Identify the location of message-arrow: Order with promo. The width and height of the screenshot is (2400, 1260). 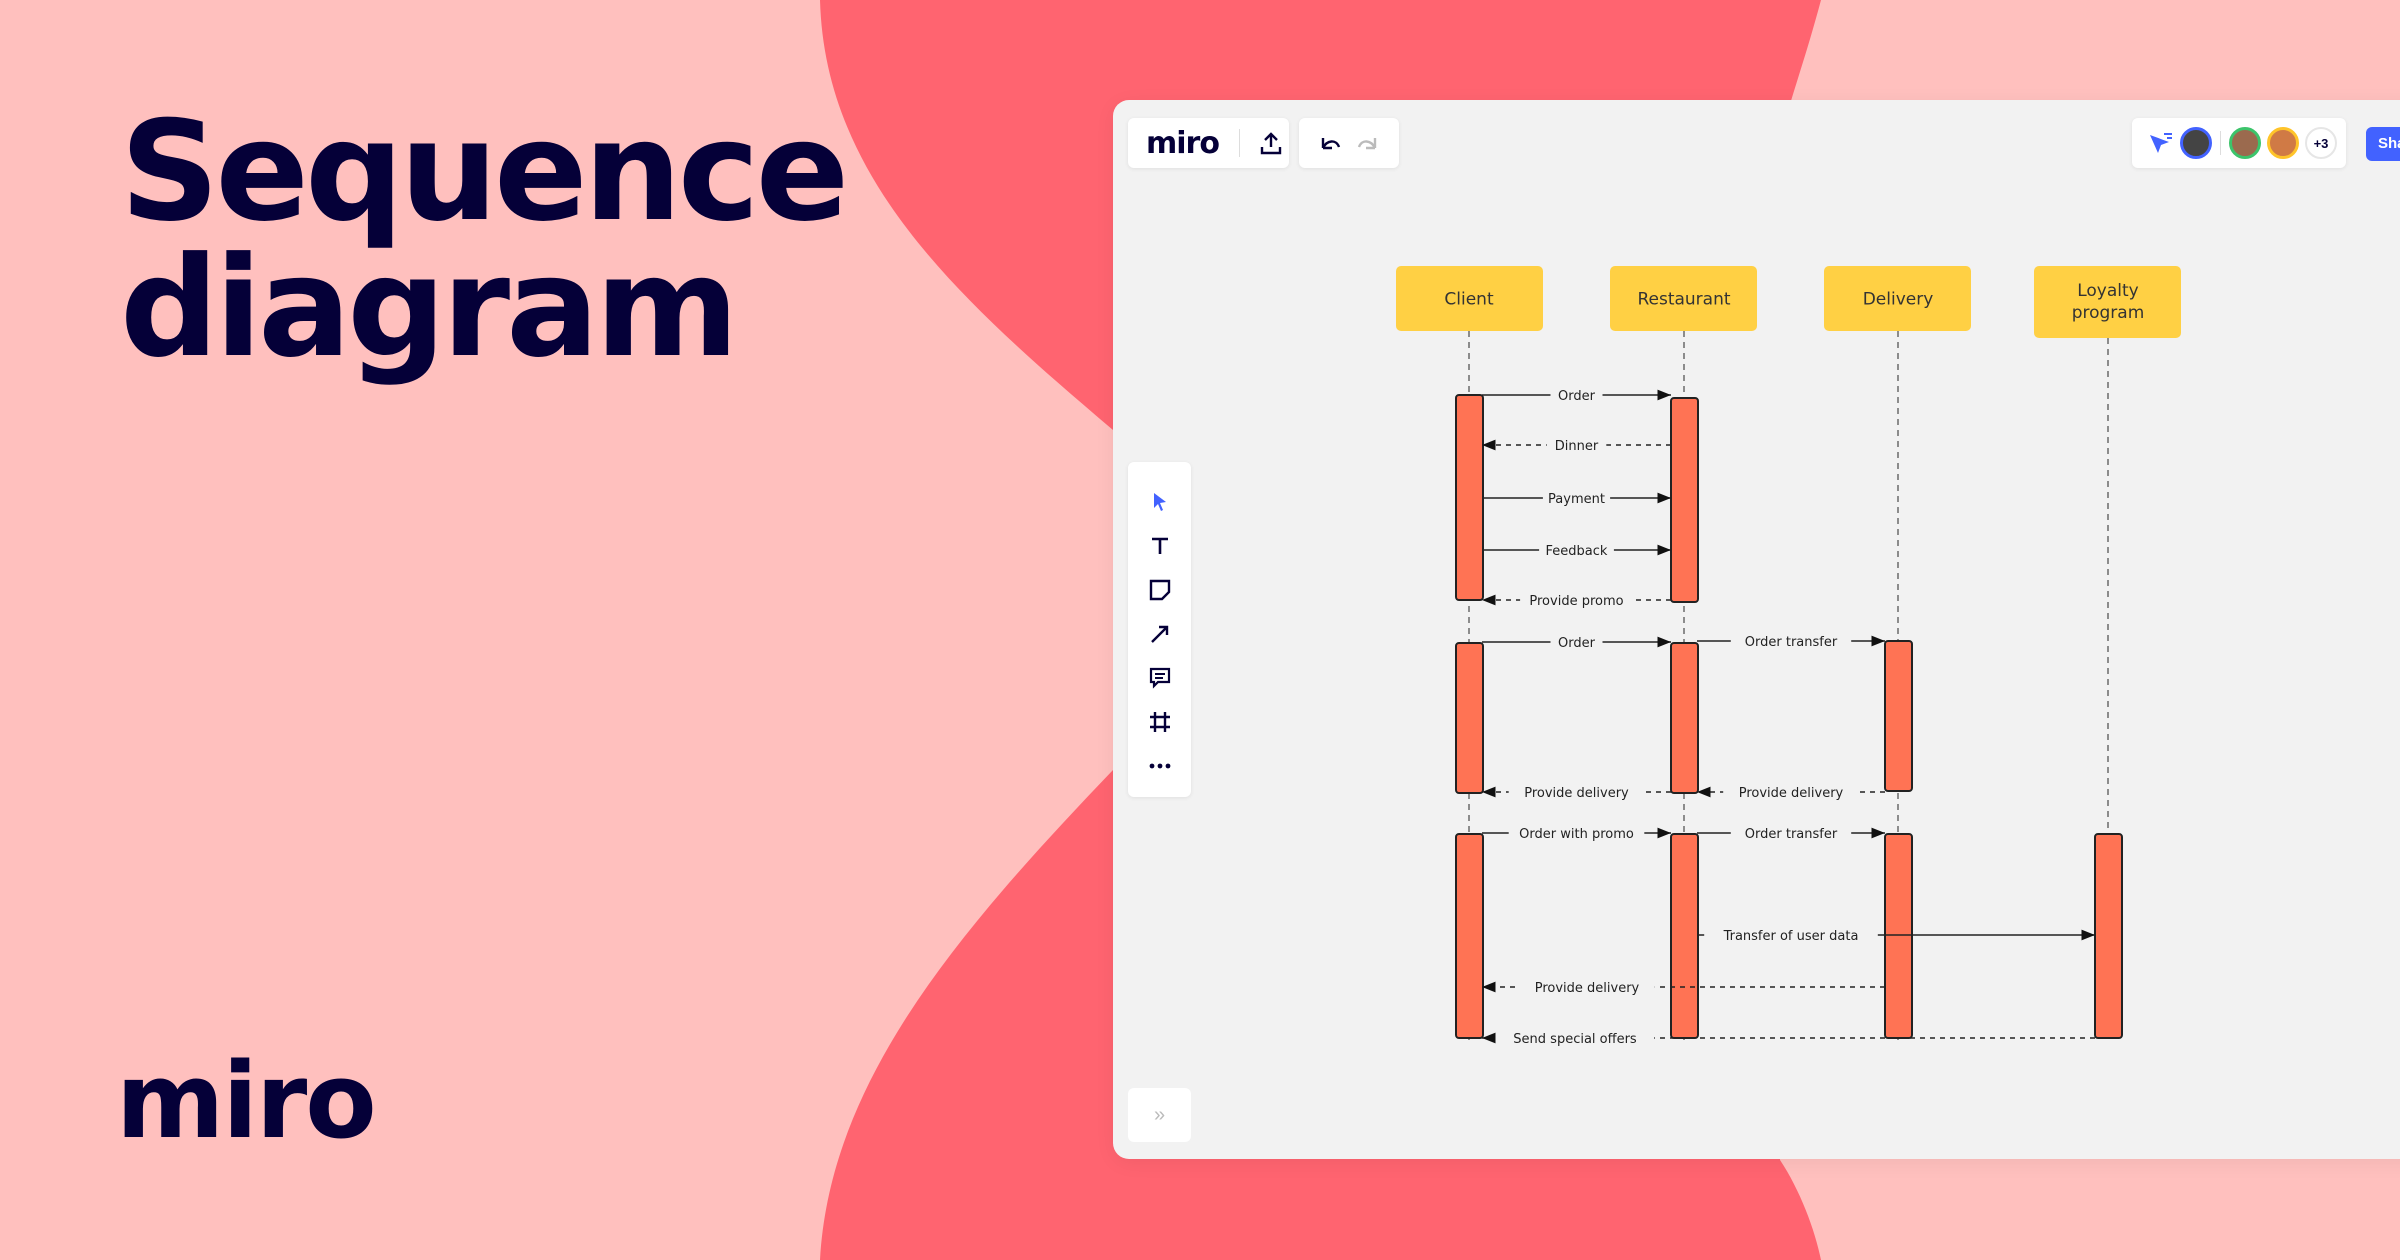
(1576, 832).